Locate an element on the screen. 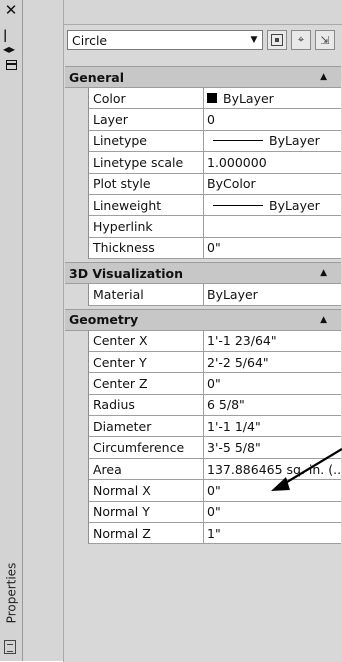 Image resolution: width=342 pixels, height=662 pixels. property-value: 3'-5 5/8" is located at coordinates (272, 447).